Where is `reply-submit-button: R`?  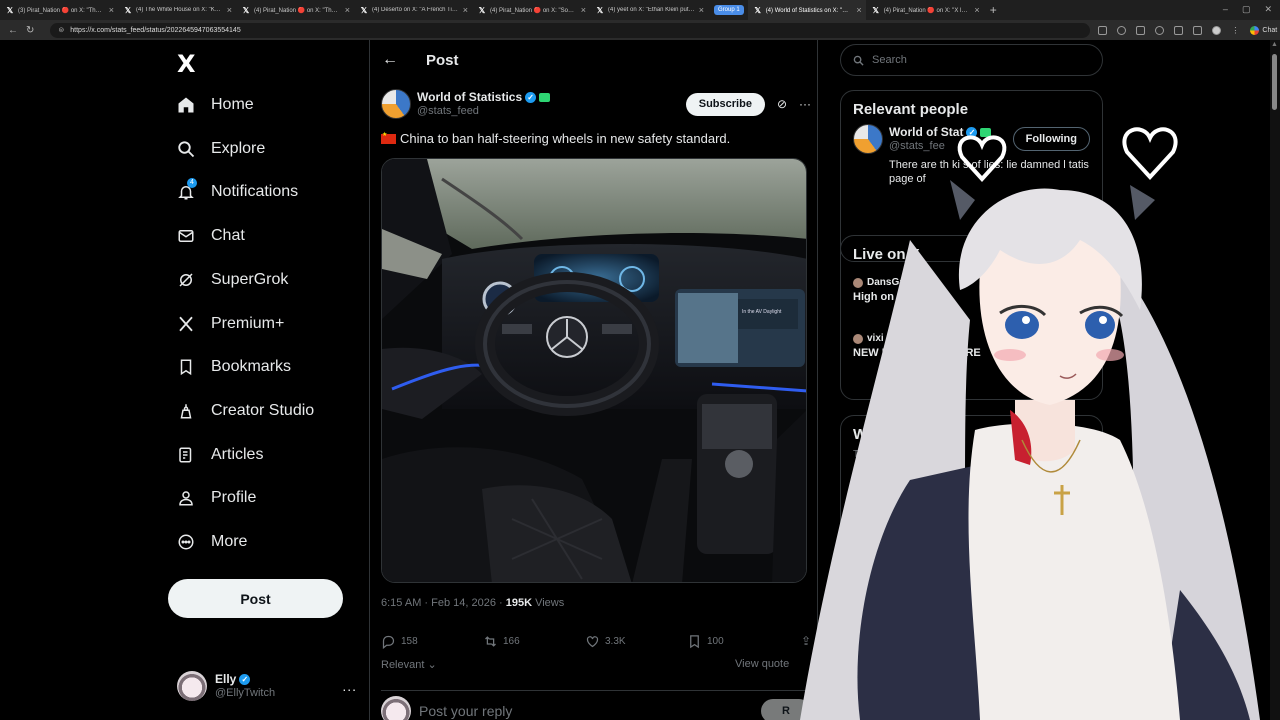 reply-submit-button: R is located at coordinates (786, 709).